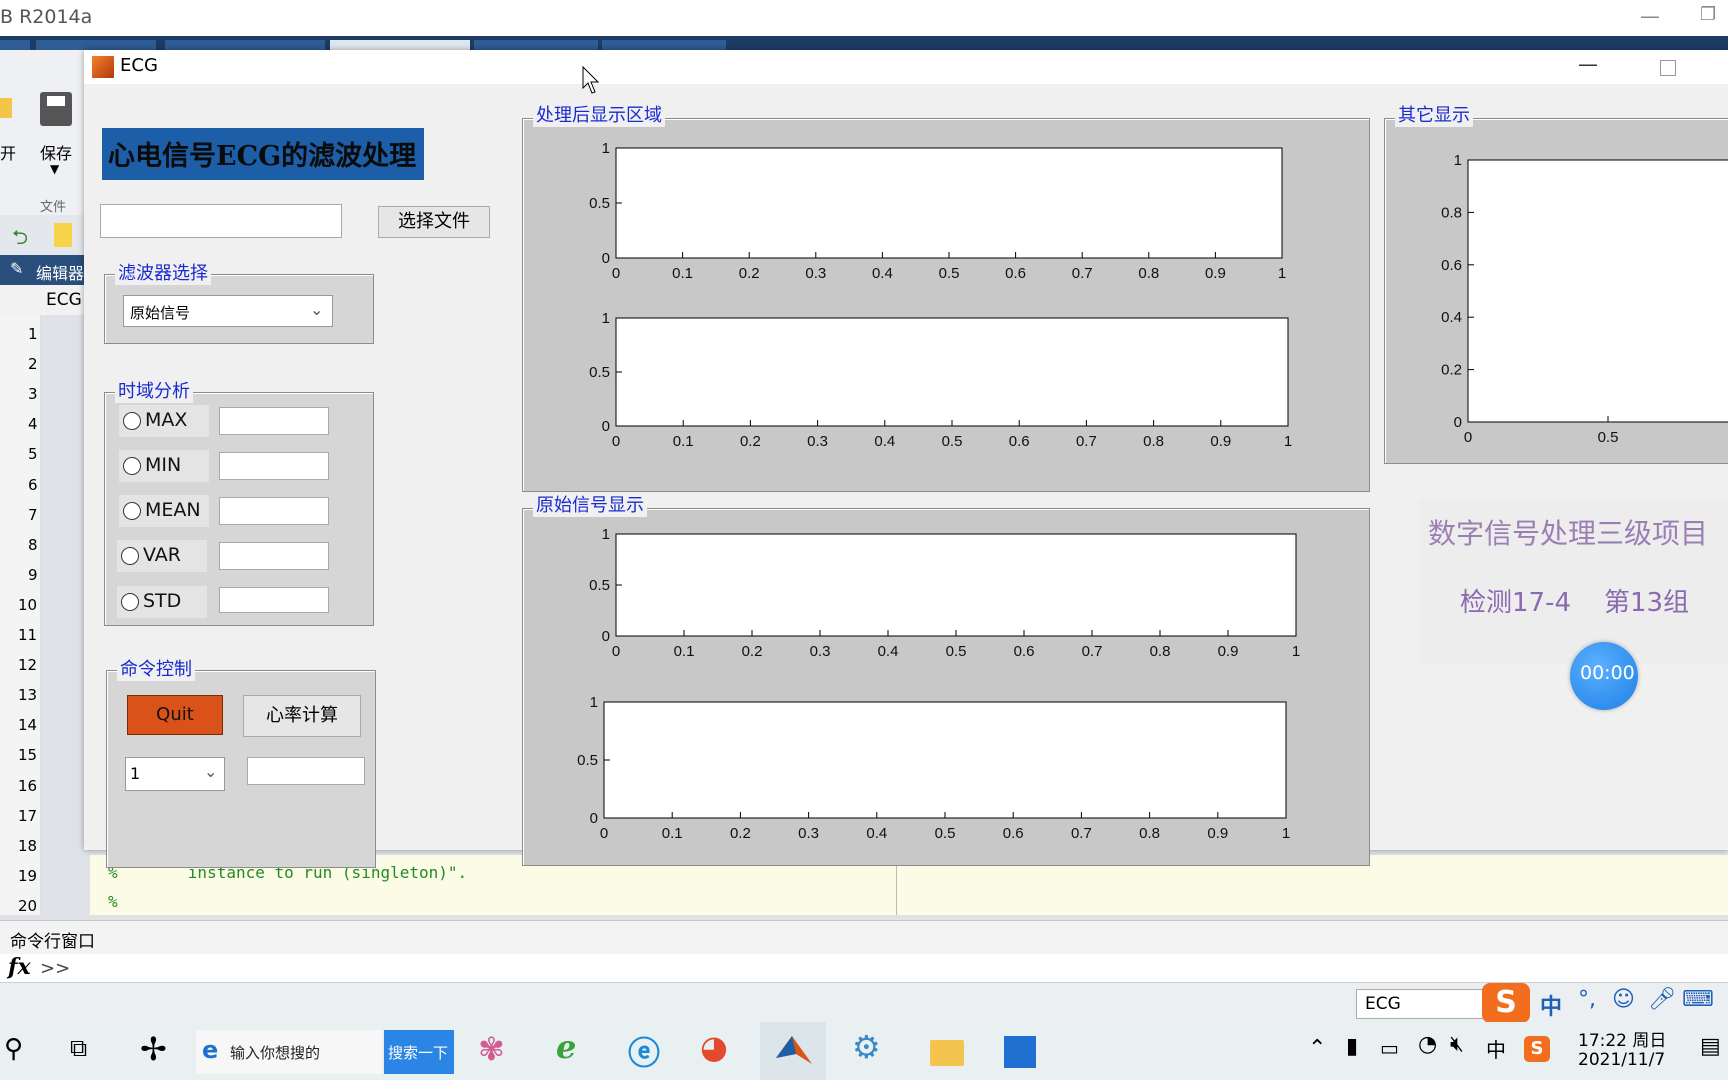  What do you see at coordinates (566, 1047) in the screenshot?
I see `browser-e-icon: ℯ` at bounding box center [566, 1047].